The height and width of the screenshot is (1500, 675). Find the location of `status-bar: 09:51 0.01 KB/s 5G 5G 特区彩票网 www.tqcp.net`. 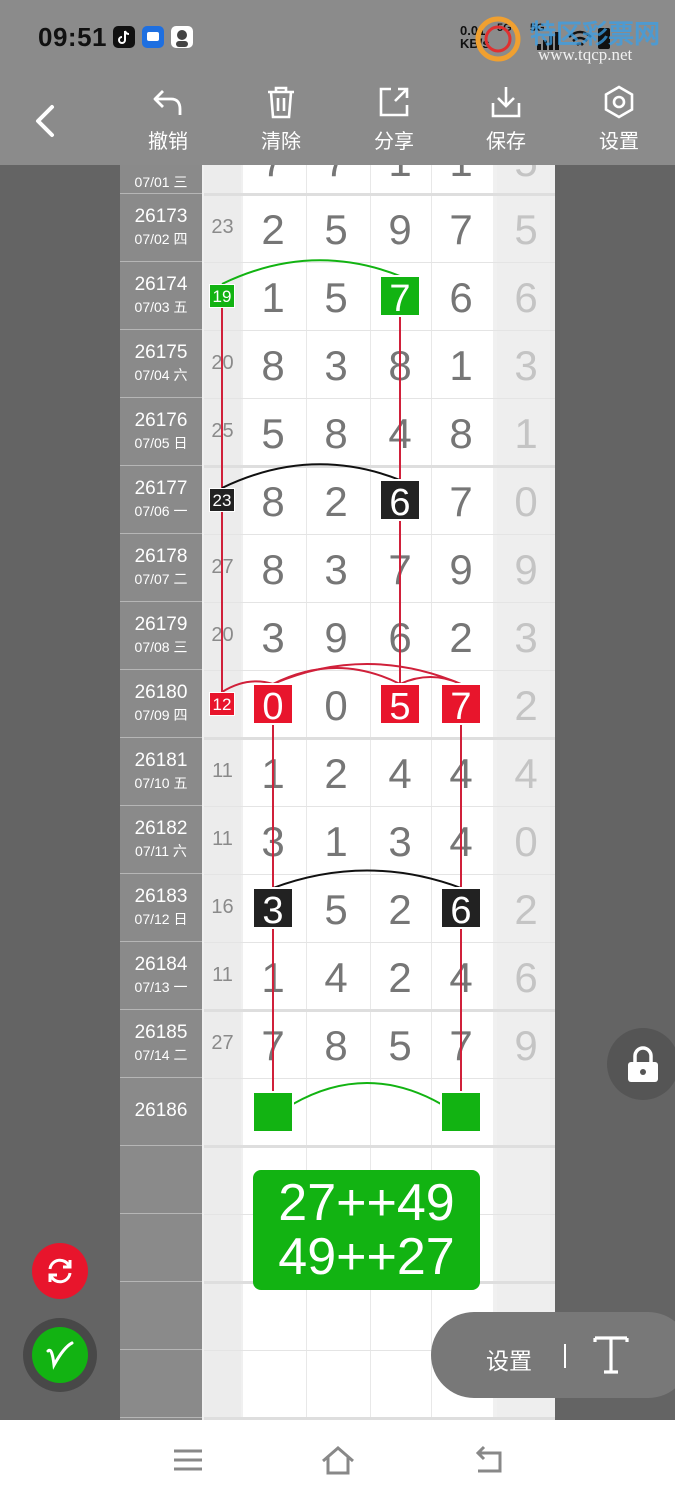

status-bar: 09:51 0.01 KB/s 5G 5G 特区彩票网 www.tqcp.net is located at coordinates (337, 37).